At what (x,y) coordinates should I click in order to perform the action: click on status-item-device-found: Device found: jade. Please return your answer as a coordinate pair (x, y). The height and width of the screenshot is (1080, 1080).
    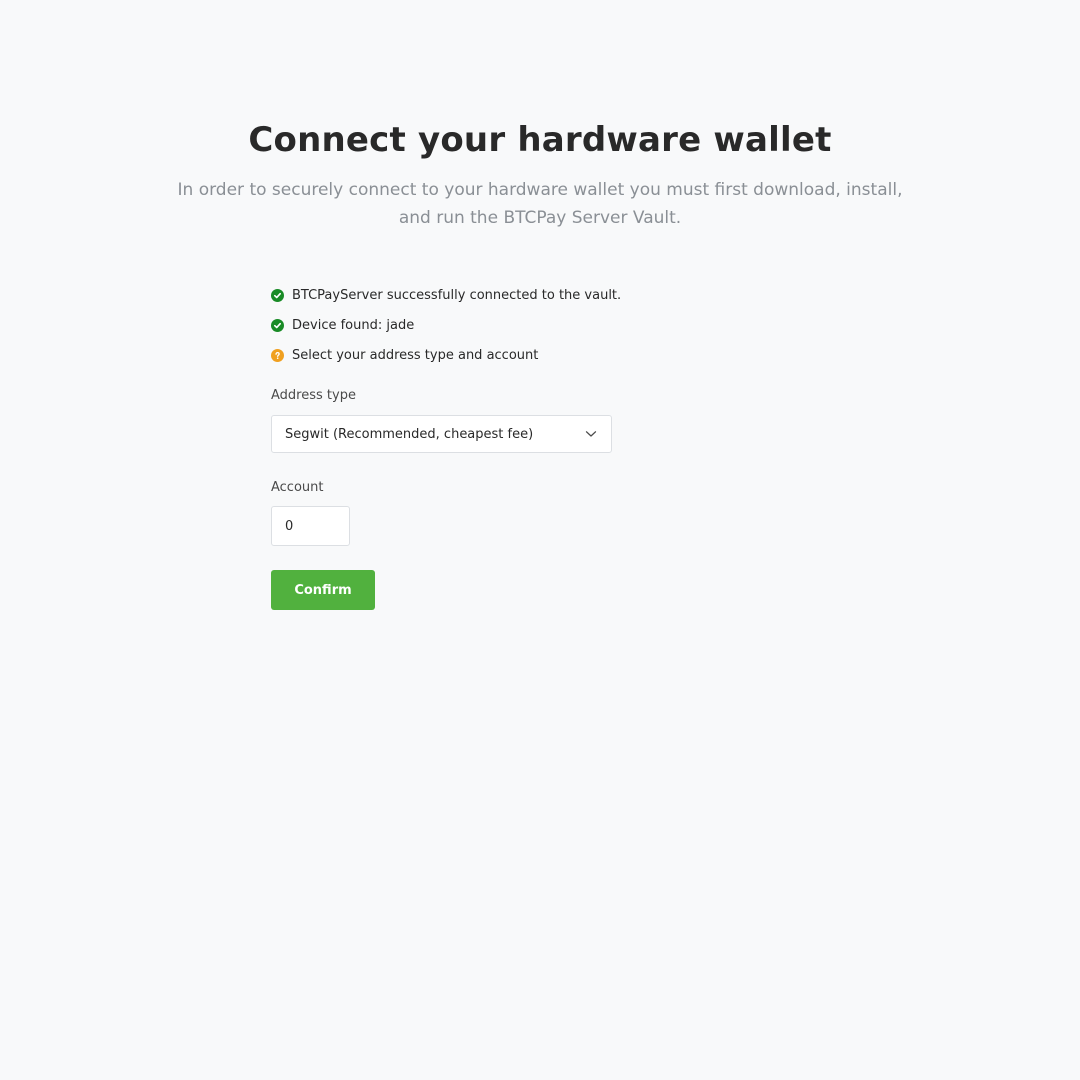
    Looking at the image, I should click on (451, 325).